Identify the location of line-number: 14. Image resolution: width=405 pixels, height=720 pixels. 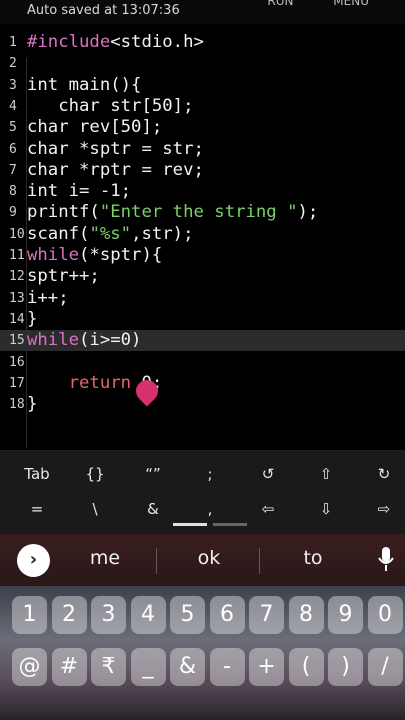
(17, 319).